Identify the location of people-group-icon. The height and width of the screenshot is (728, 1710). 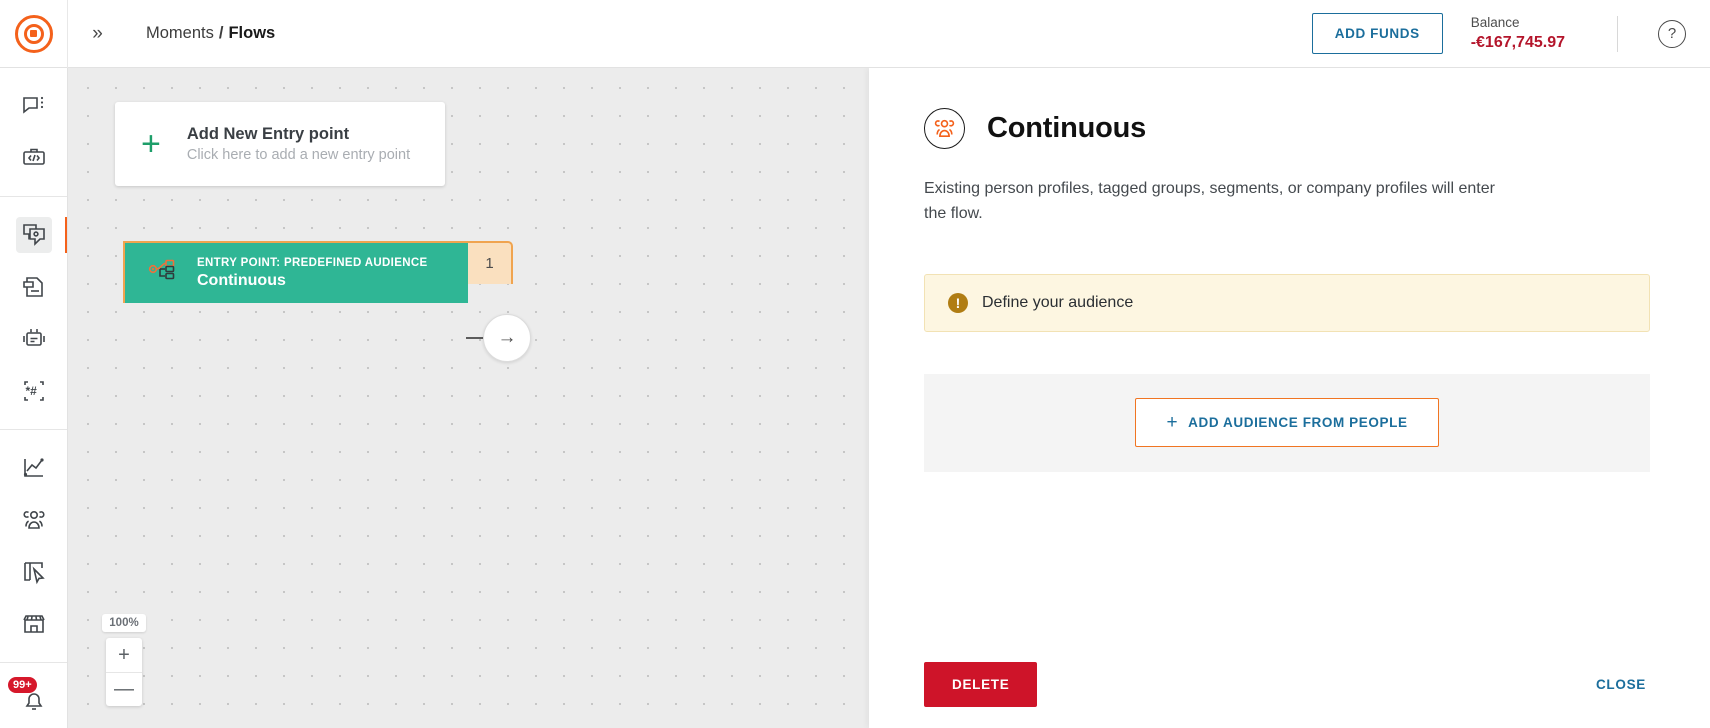
(34, 520).